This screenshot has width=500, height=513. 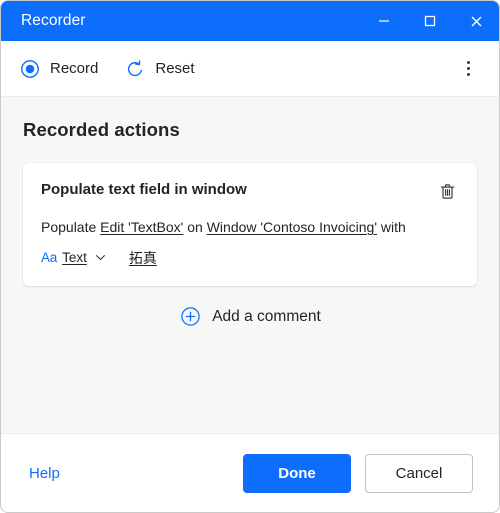 I want to click on parameter-value: 拓真, so click(x=143, y=258).